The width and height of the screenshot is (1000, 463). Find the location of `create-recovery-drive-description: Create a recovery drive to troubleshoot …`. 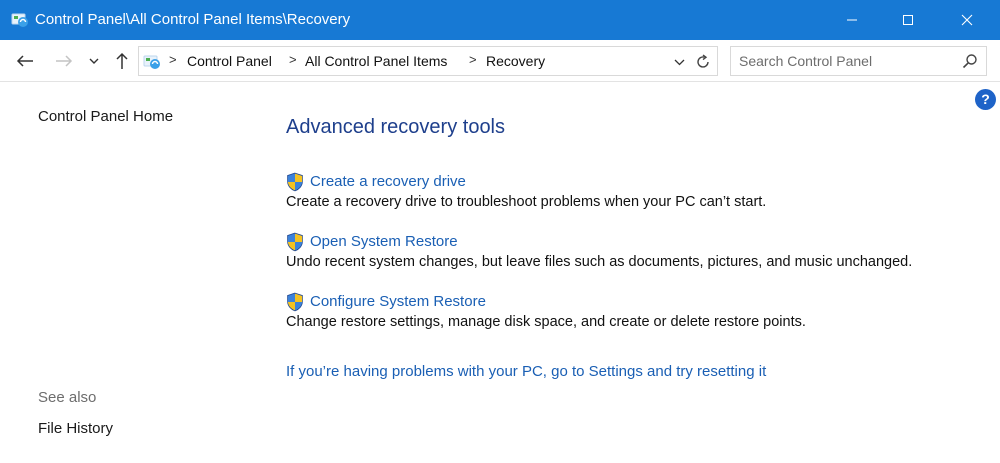

create-recovery-drive-description: Create a recovery drive to troubleshoot … is located at coordinates (526, 202).